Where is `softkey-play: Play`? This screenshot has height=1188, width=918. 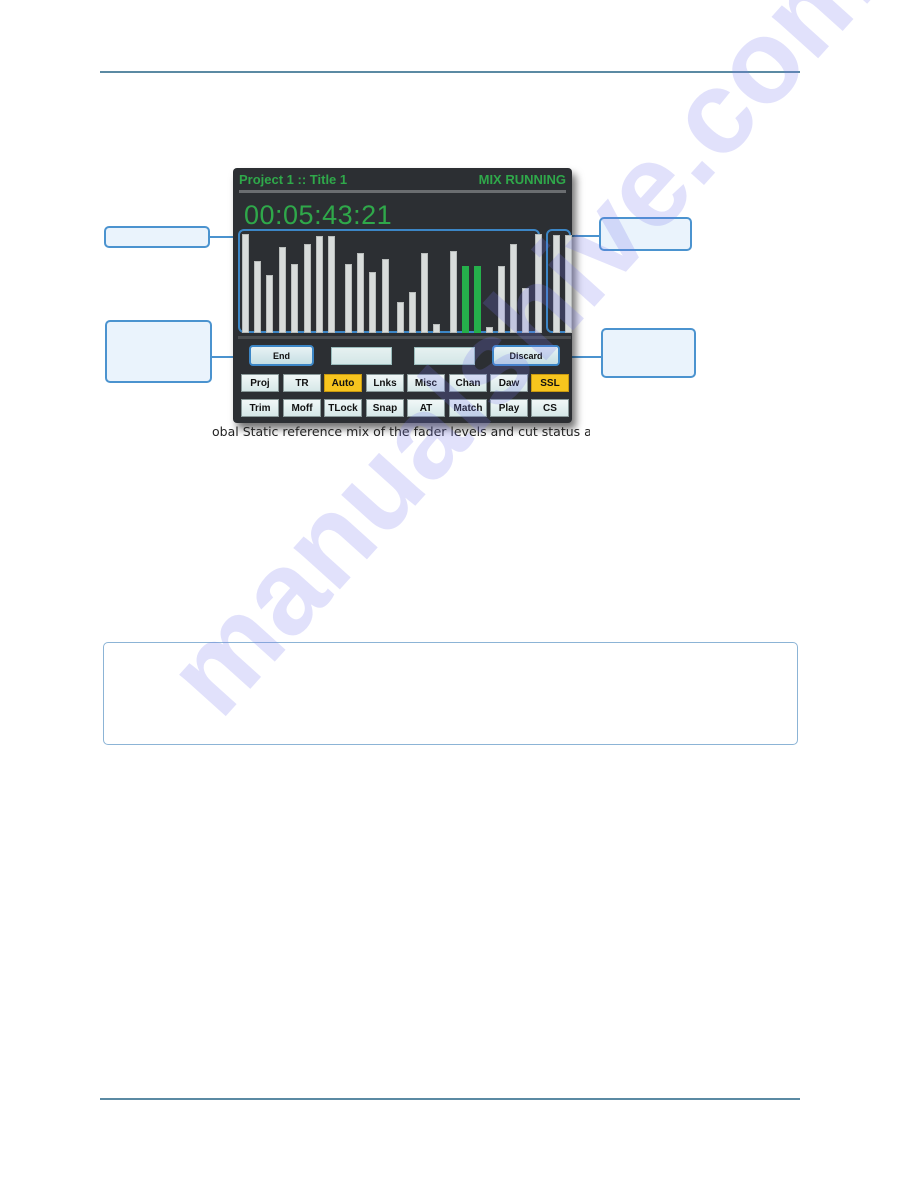
softkey-play: Play is located at coordinates (509, 408).